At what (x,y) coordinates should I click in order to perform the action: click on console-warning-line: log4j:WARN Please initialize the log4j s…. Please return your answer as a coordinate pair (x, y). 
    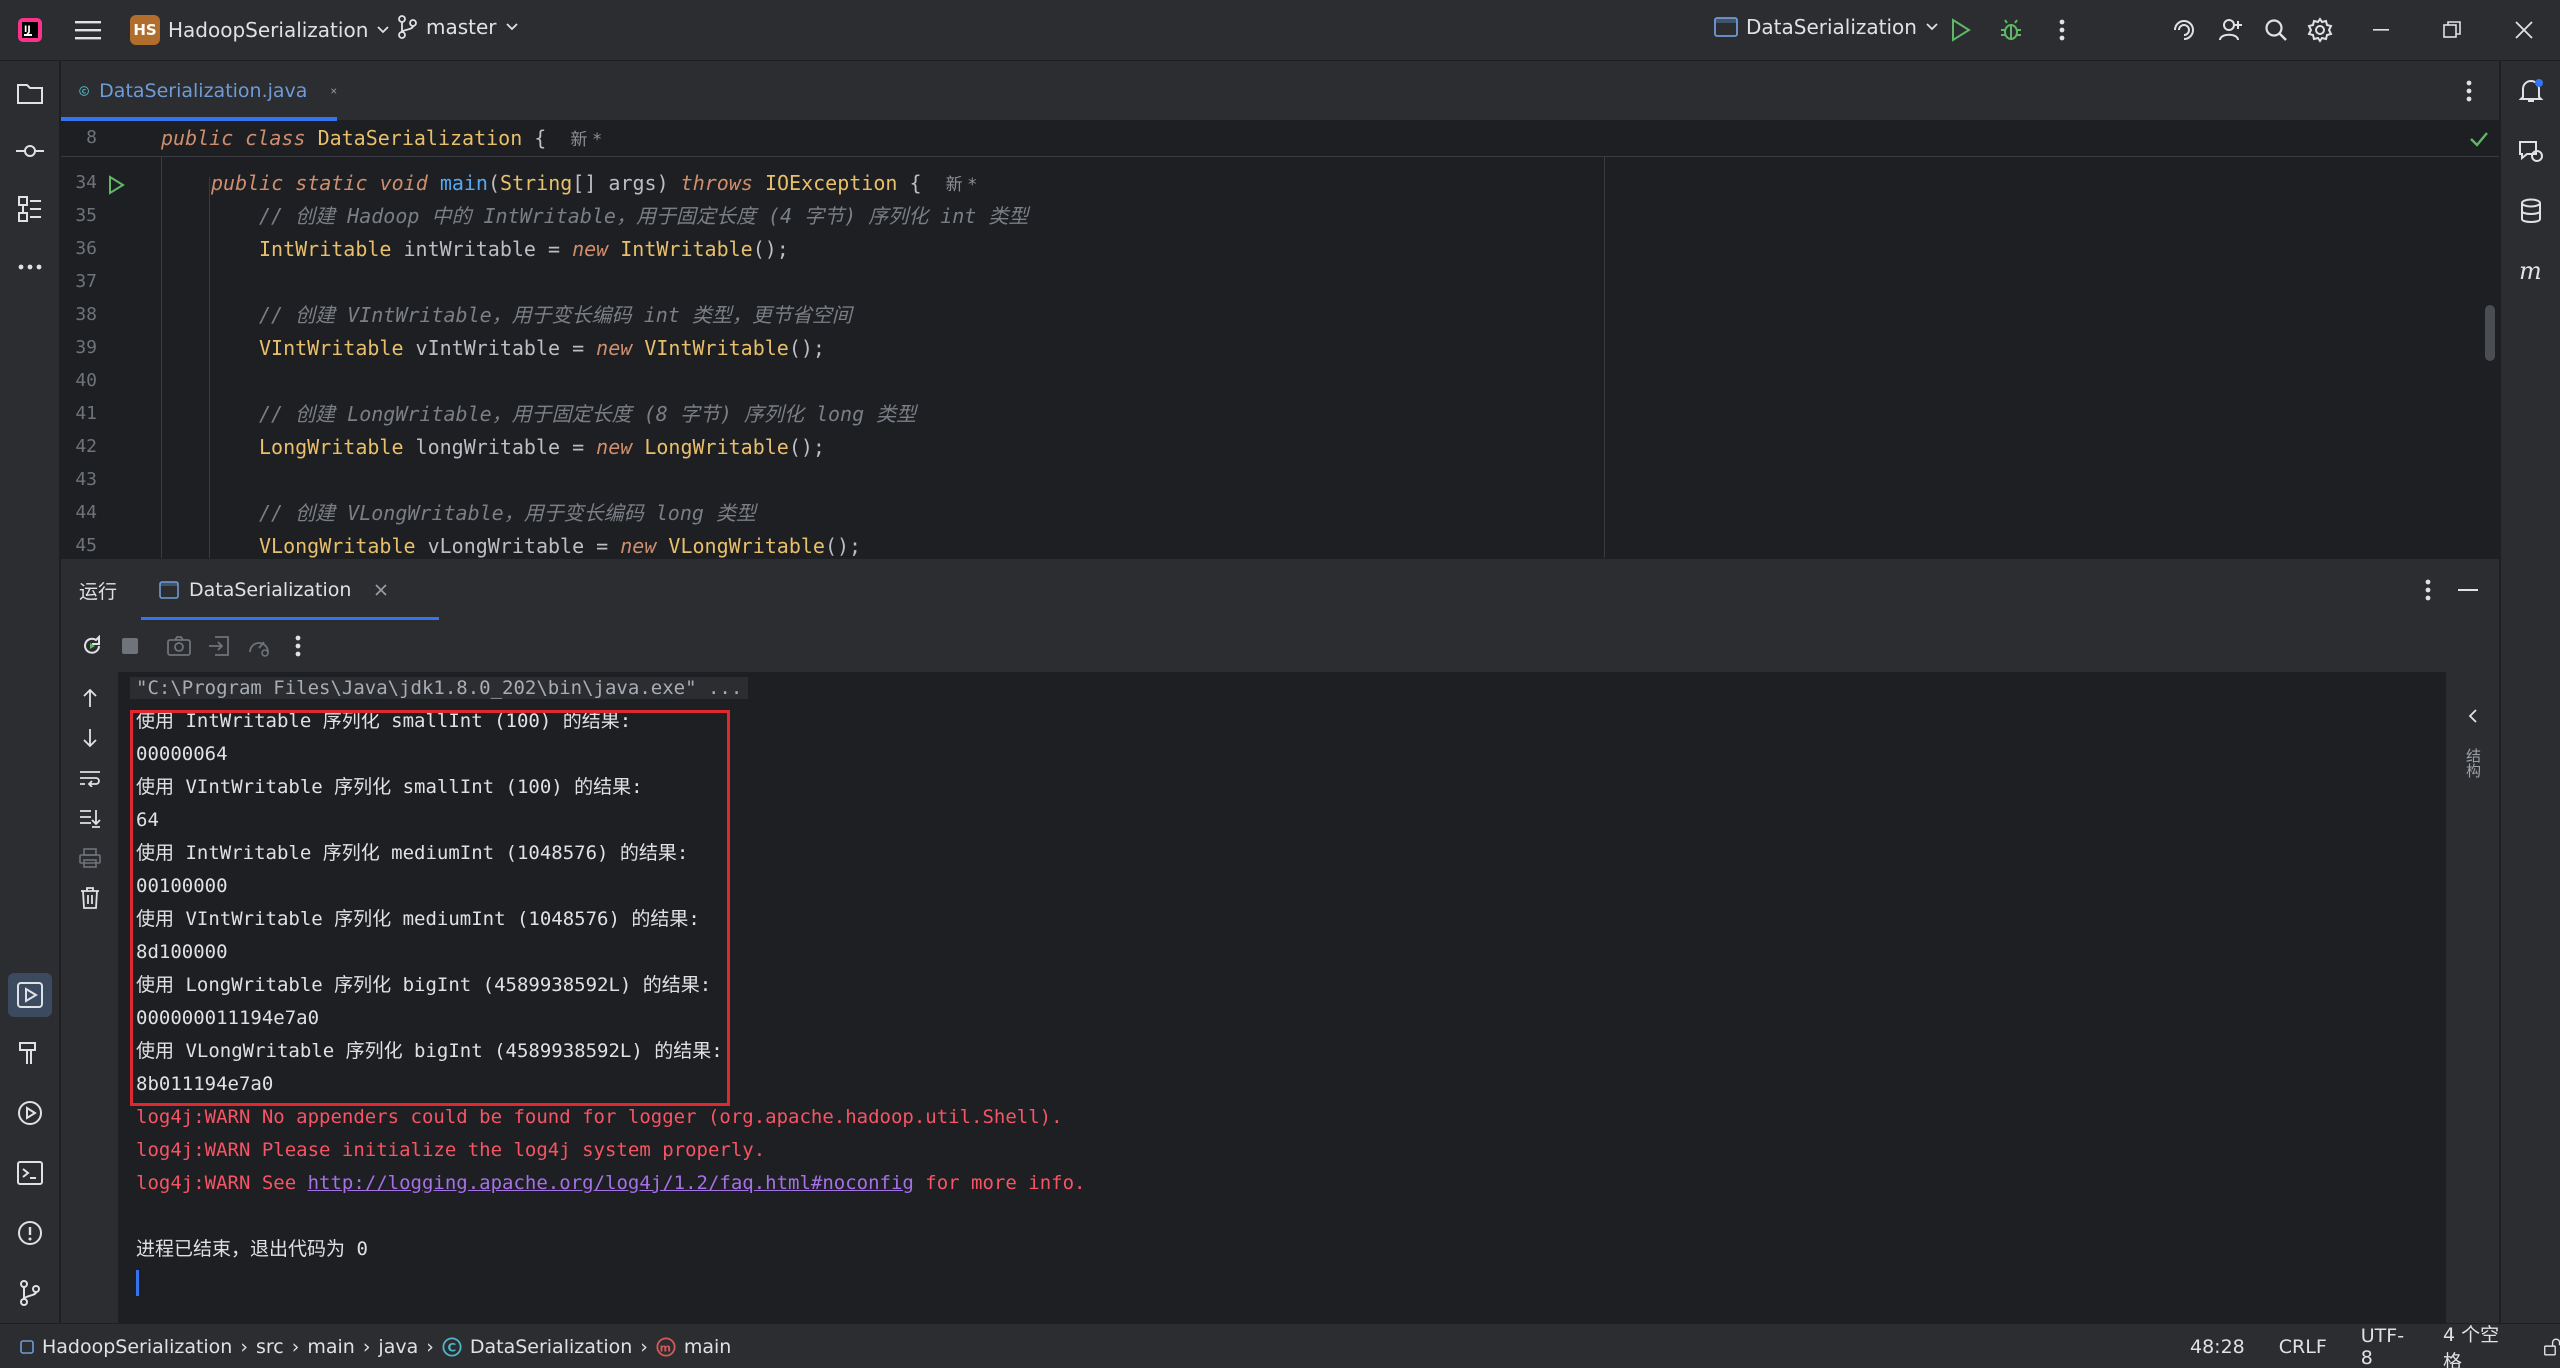
    Looking at the image, I should click on (451, 1150).